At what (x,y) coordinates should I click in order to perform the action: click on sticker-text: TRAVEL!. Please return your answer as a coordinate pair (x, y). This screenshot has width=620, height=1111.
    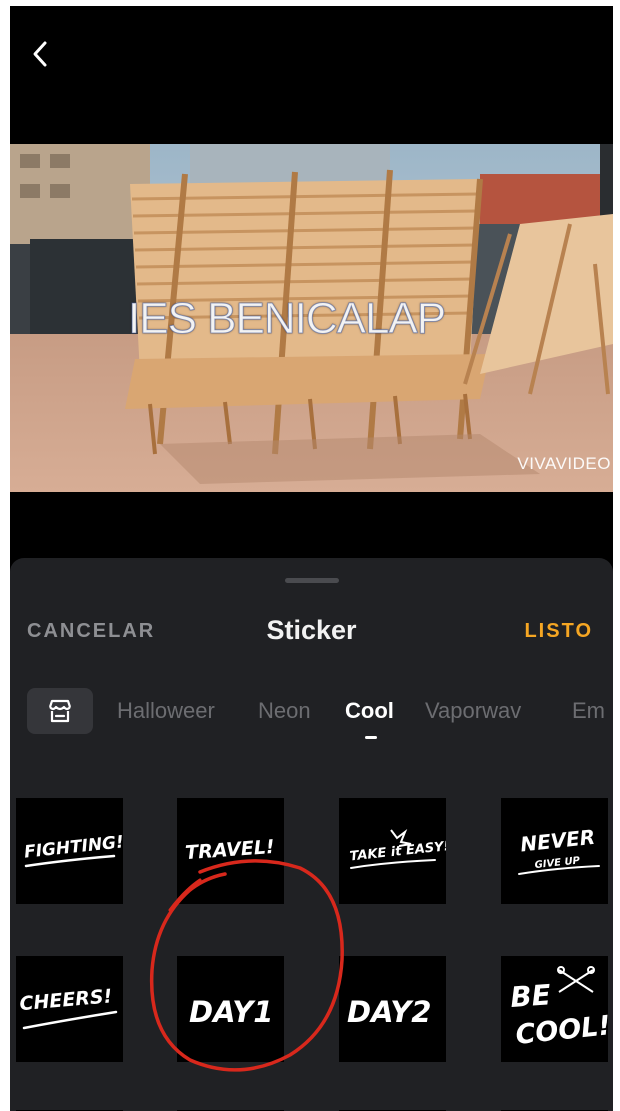
    Looking at the image, I should click on (229, 850).